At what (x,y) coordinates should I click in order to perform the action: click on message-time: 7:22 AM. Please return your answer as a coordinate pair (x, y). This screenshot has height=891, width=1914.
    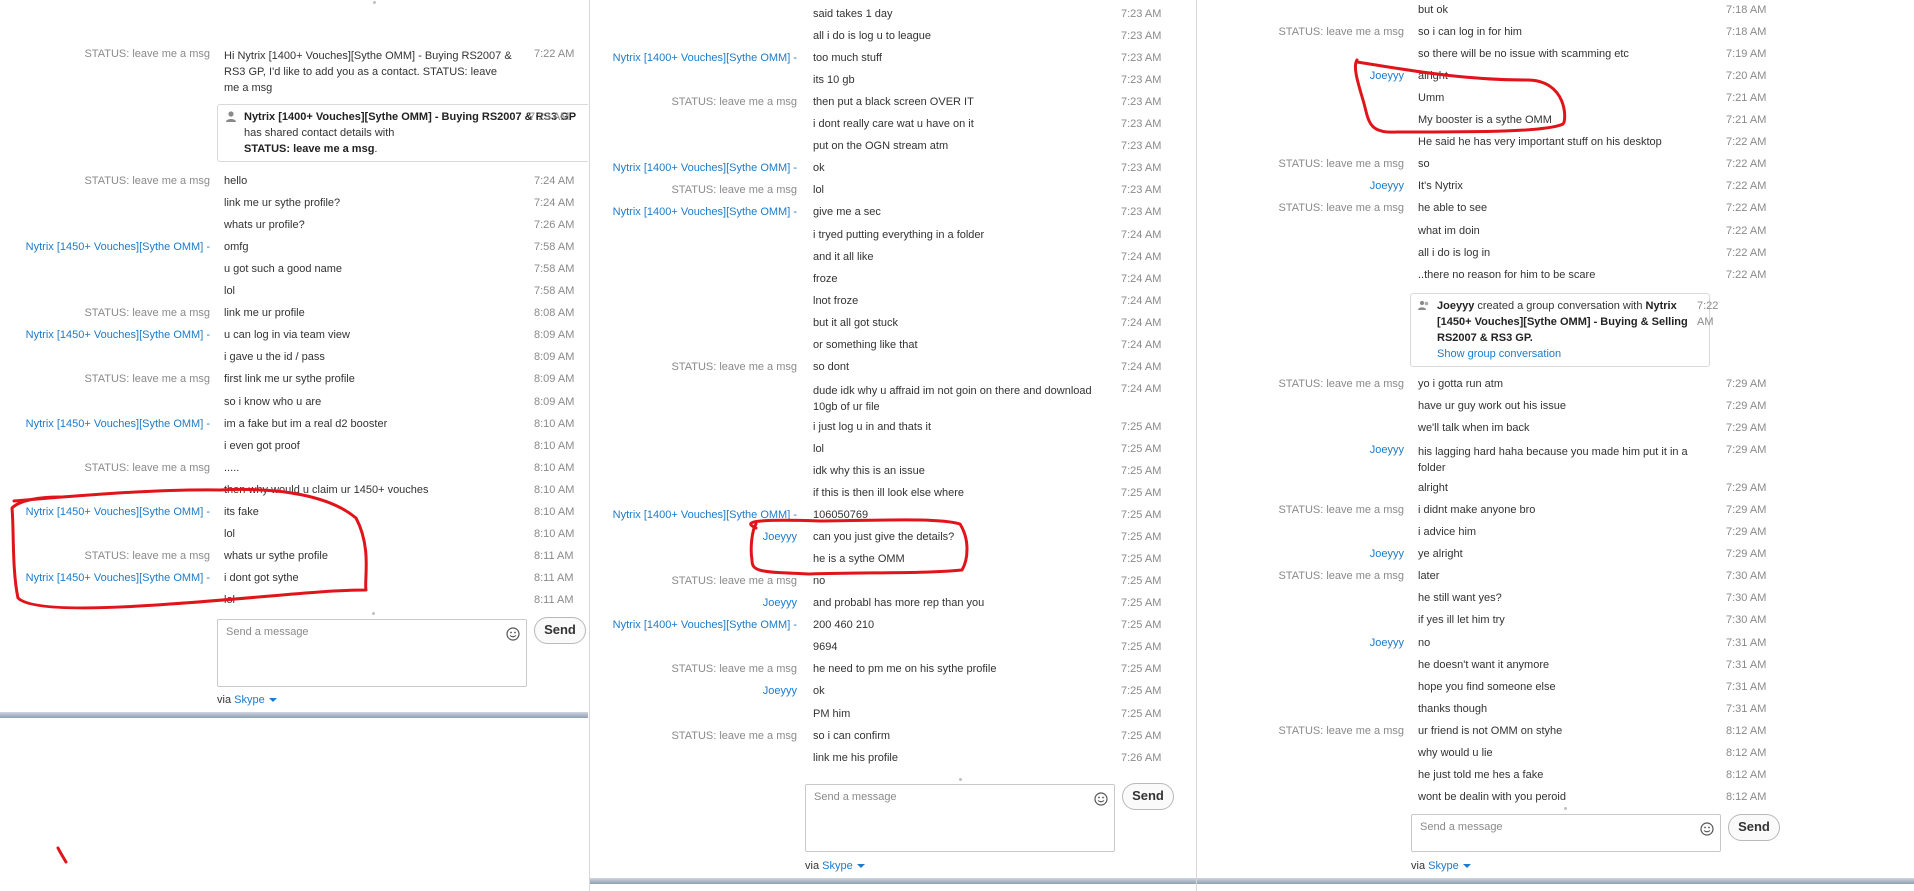
    Looking at the image, I should click on (1746, 164).